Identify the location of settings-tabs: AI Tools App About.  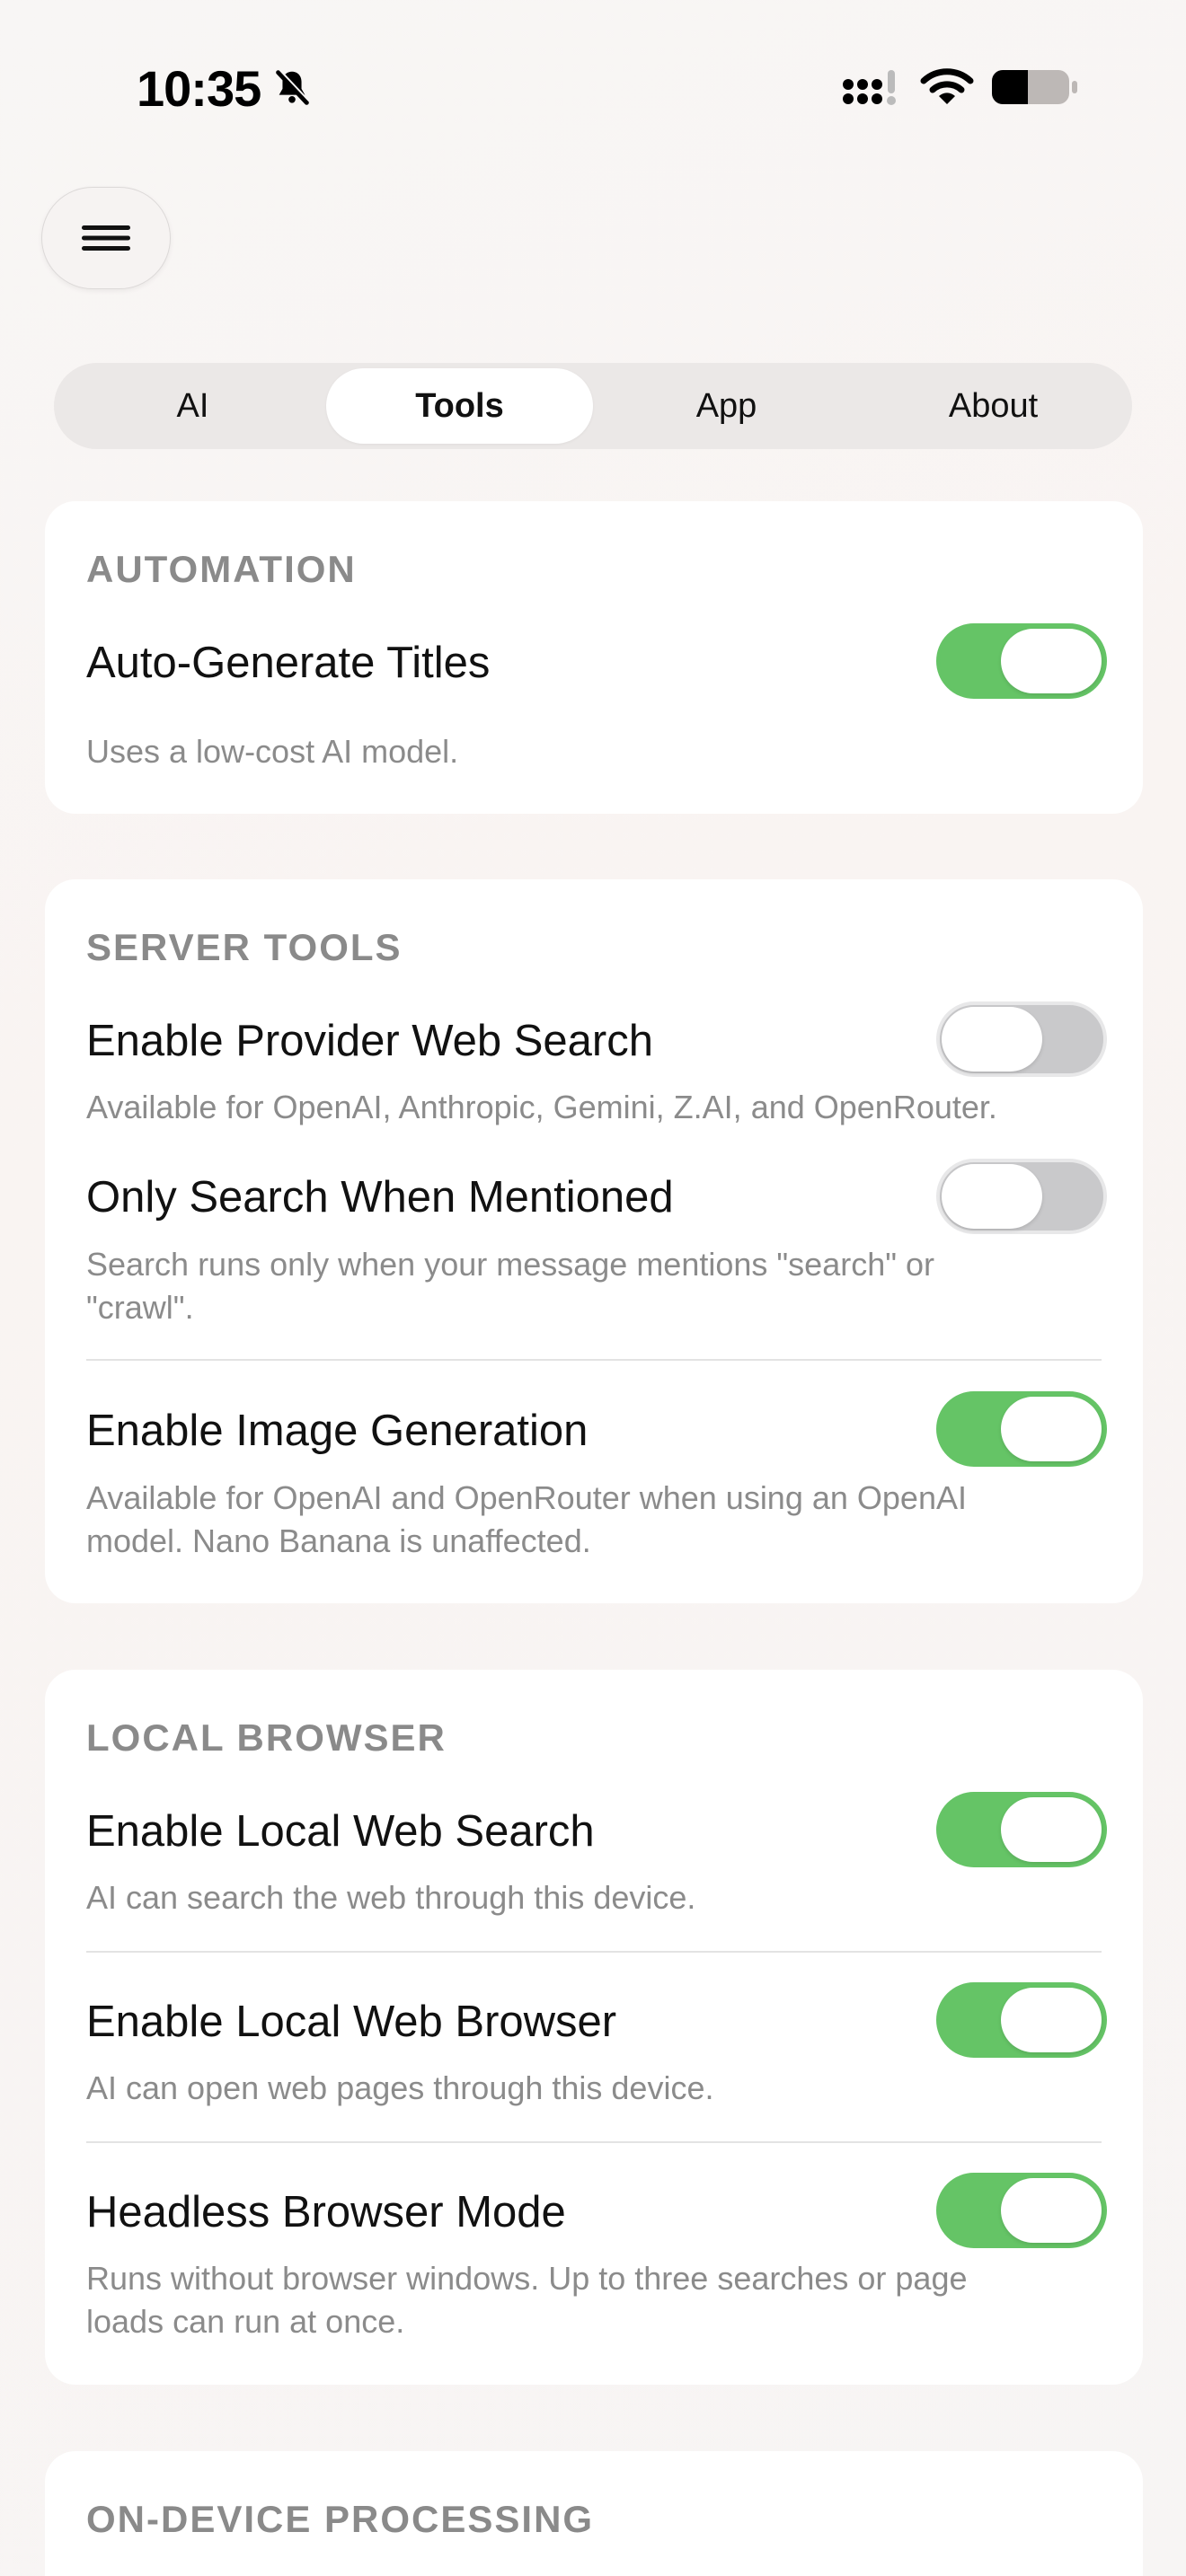
(593, 406).